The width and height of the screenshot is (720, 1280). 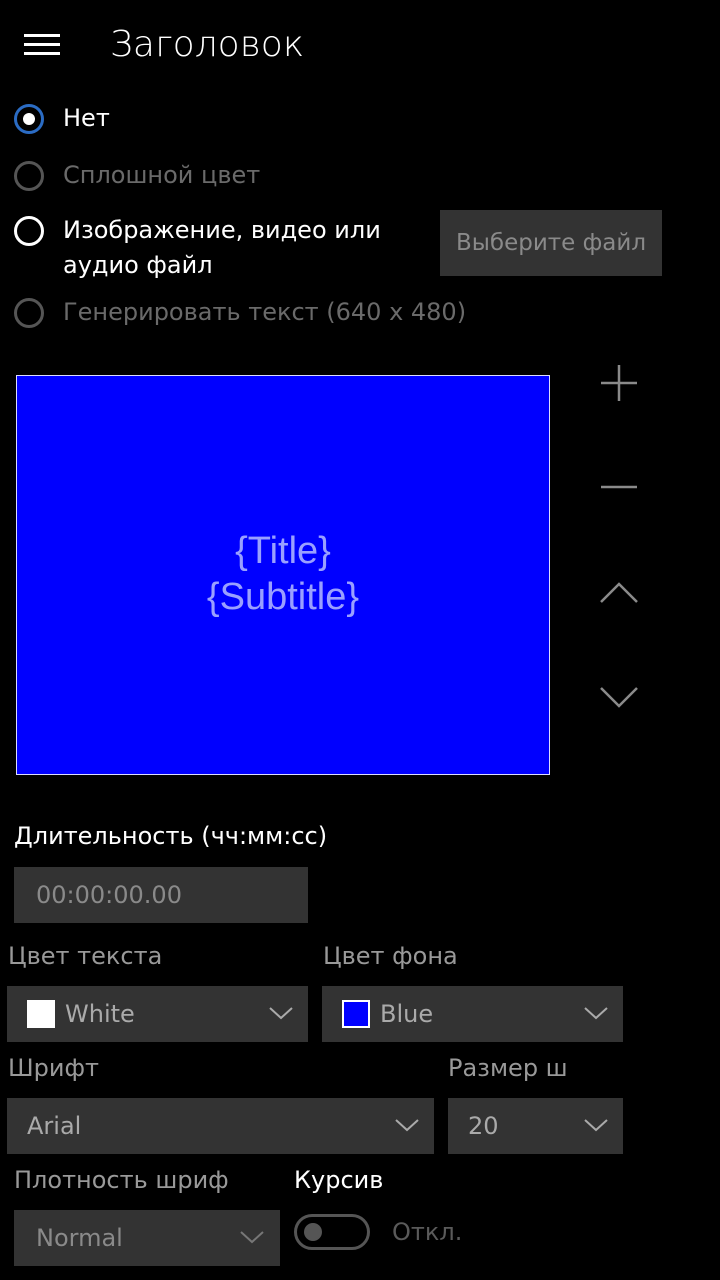 What do you see at coordinates (483, 1126) in the screenshot?
I see `font-size-value: 20` at bounding box center [483, 1126].